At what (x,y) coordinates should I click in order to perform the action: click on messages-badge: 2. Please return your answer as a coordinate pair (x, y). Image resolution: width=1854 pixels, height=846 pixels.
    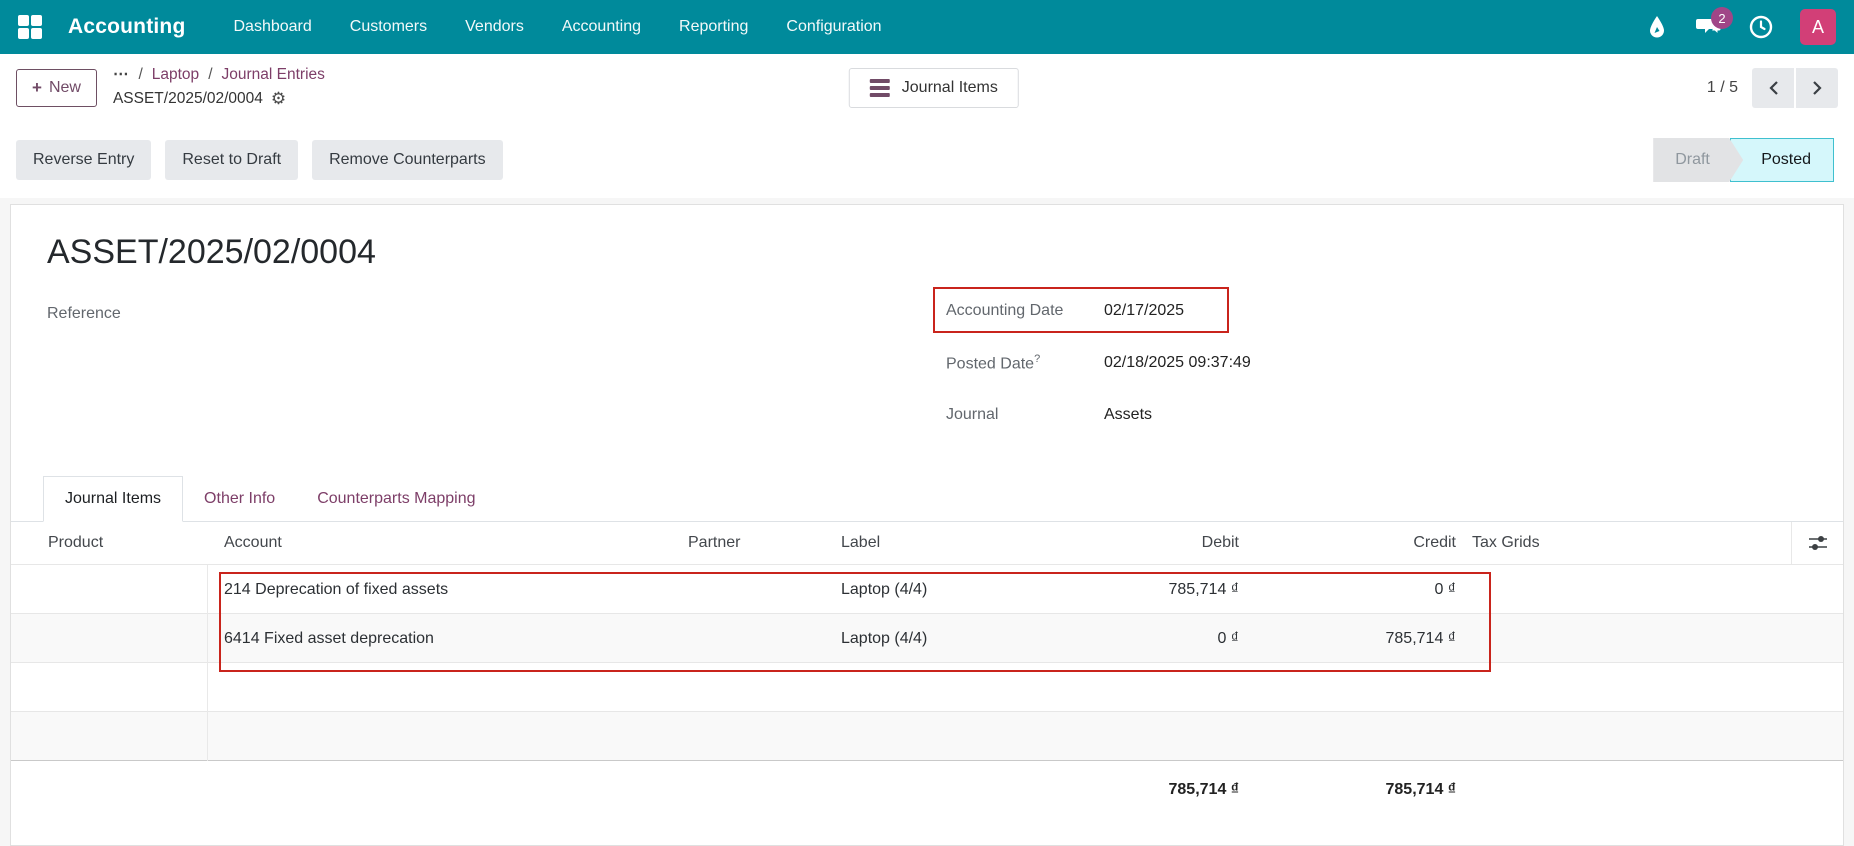
    Looking at the image, I should click on (1722, 18).